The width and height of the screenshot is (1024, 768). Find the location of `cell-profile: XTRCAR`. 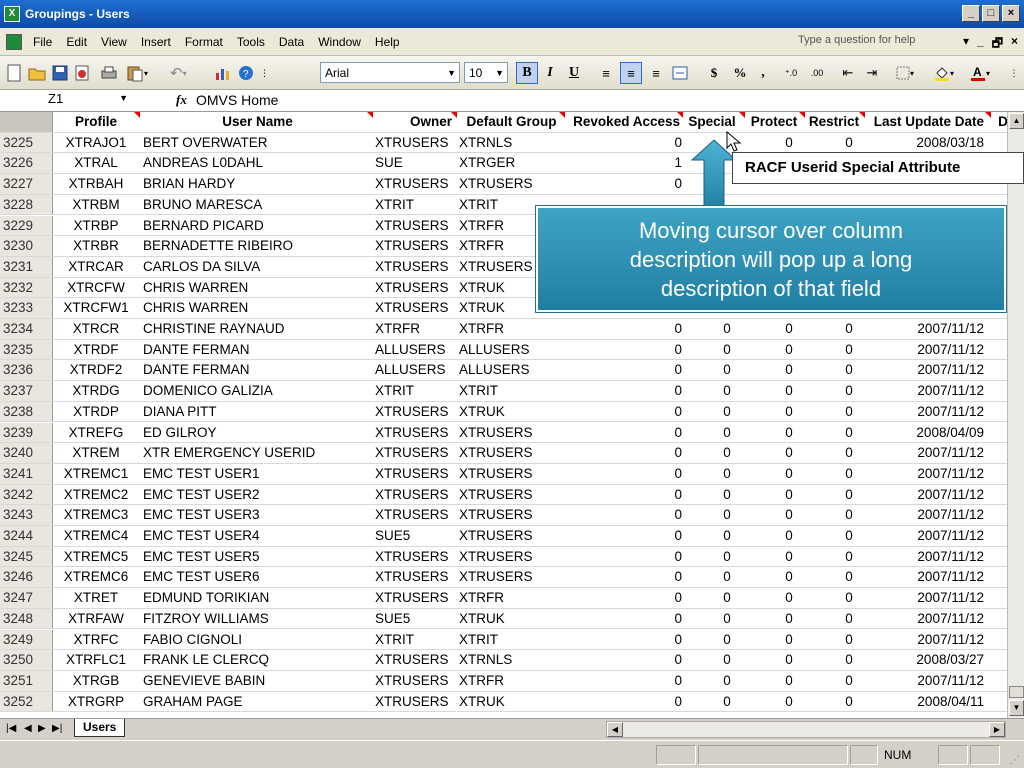

cell-profile: XTRCAR is located at coordinates (96, 267).